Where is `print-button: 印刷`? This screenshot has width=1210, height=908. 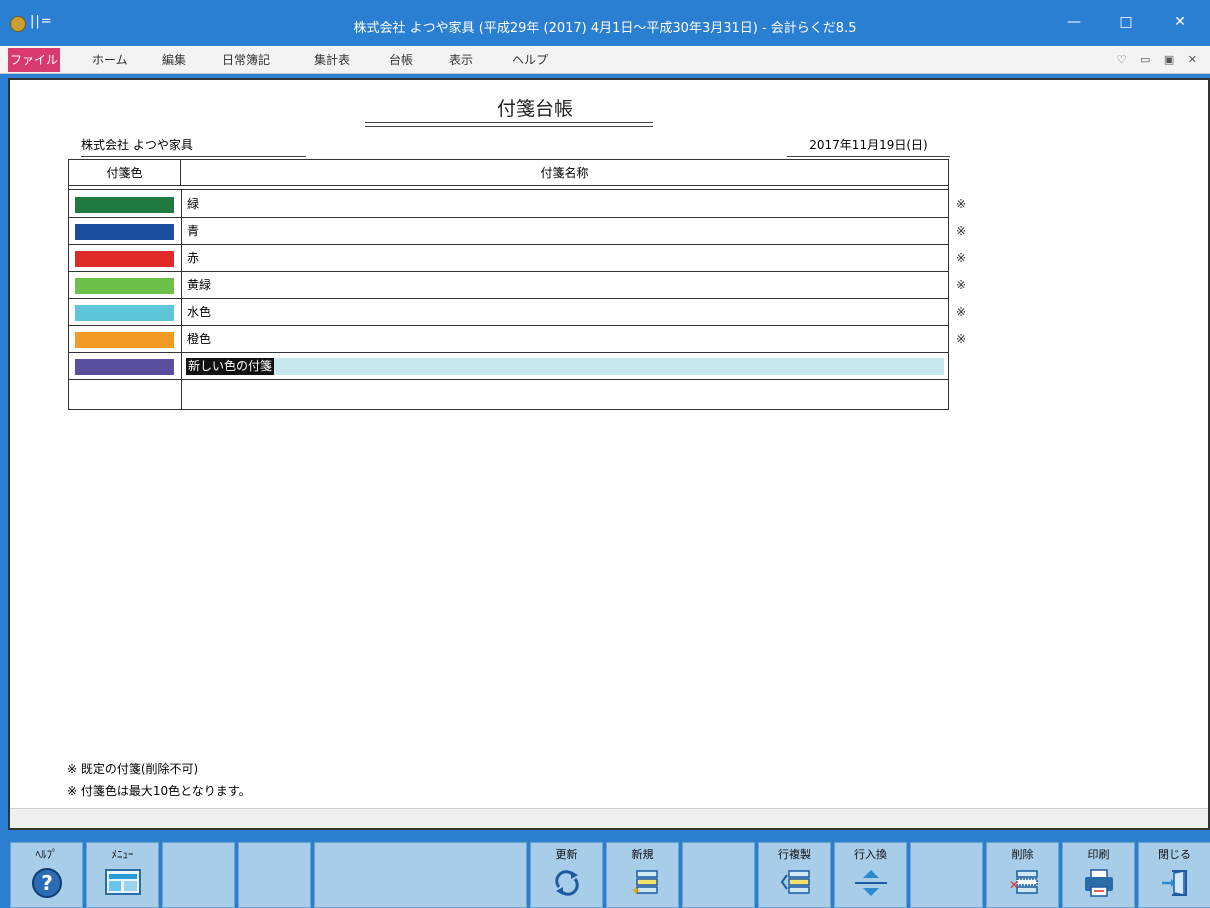 print-button: 印刷 is located at coordinates (1098, 875).